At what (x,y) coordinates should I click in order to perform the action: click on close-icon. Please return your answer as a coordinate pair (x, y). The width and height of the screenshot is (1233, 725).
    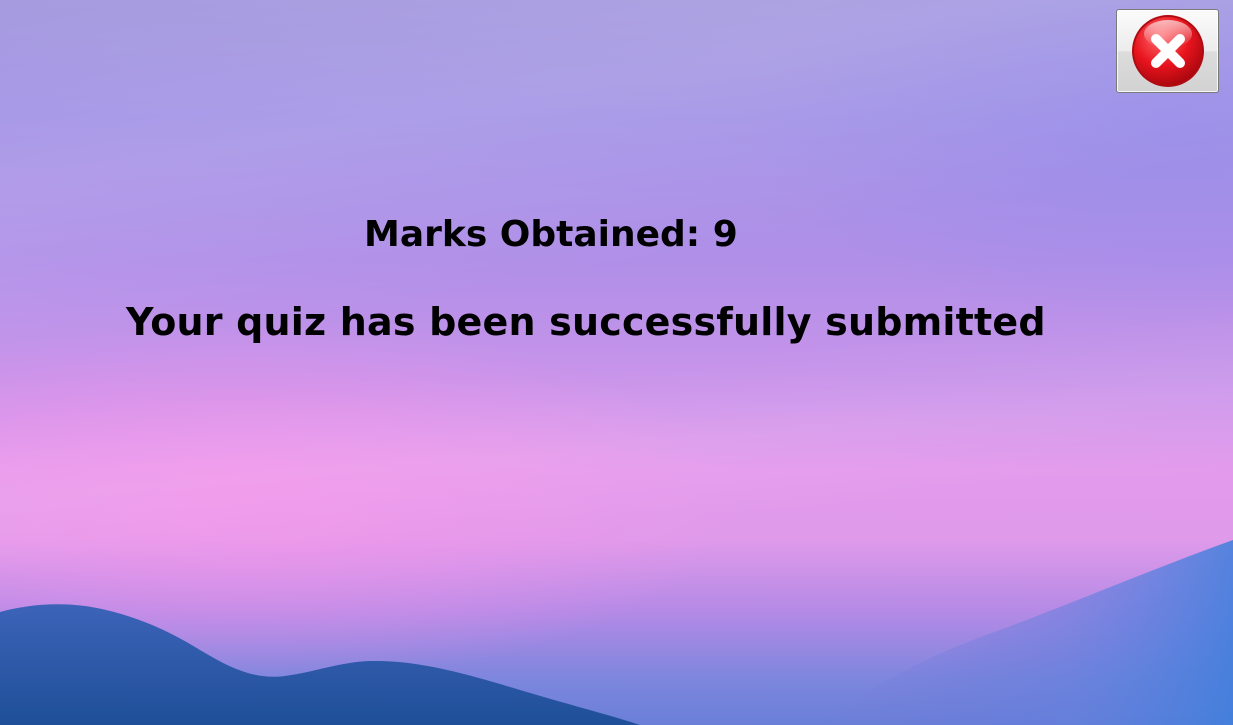
    Looking at the image, I should click on (1167, 51).